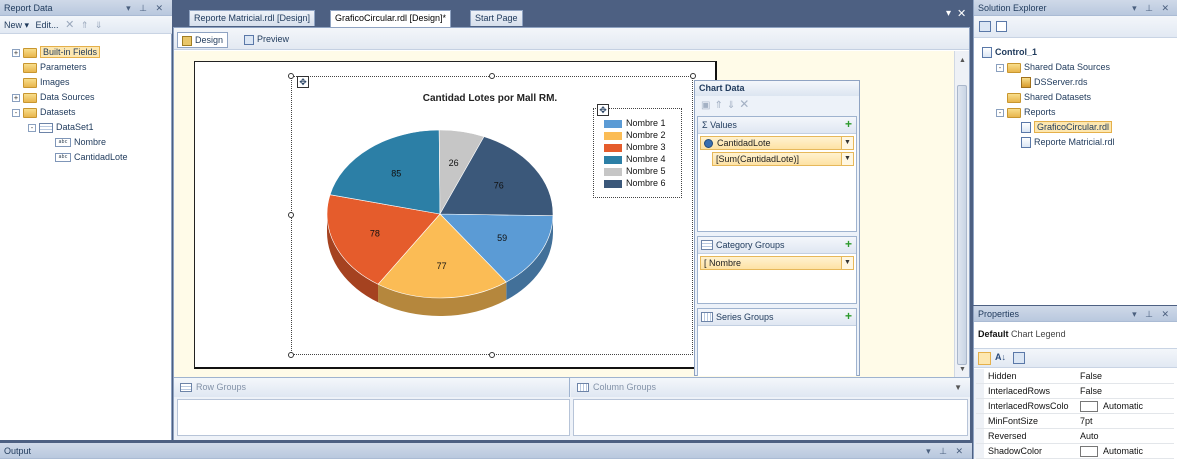  What do you see at coordinates (1009, 52) in the screenshot?
I see `solution-explorer-item: Control_1` at bounding box center [1009, 52].